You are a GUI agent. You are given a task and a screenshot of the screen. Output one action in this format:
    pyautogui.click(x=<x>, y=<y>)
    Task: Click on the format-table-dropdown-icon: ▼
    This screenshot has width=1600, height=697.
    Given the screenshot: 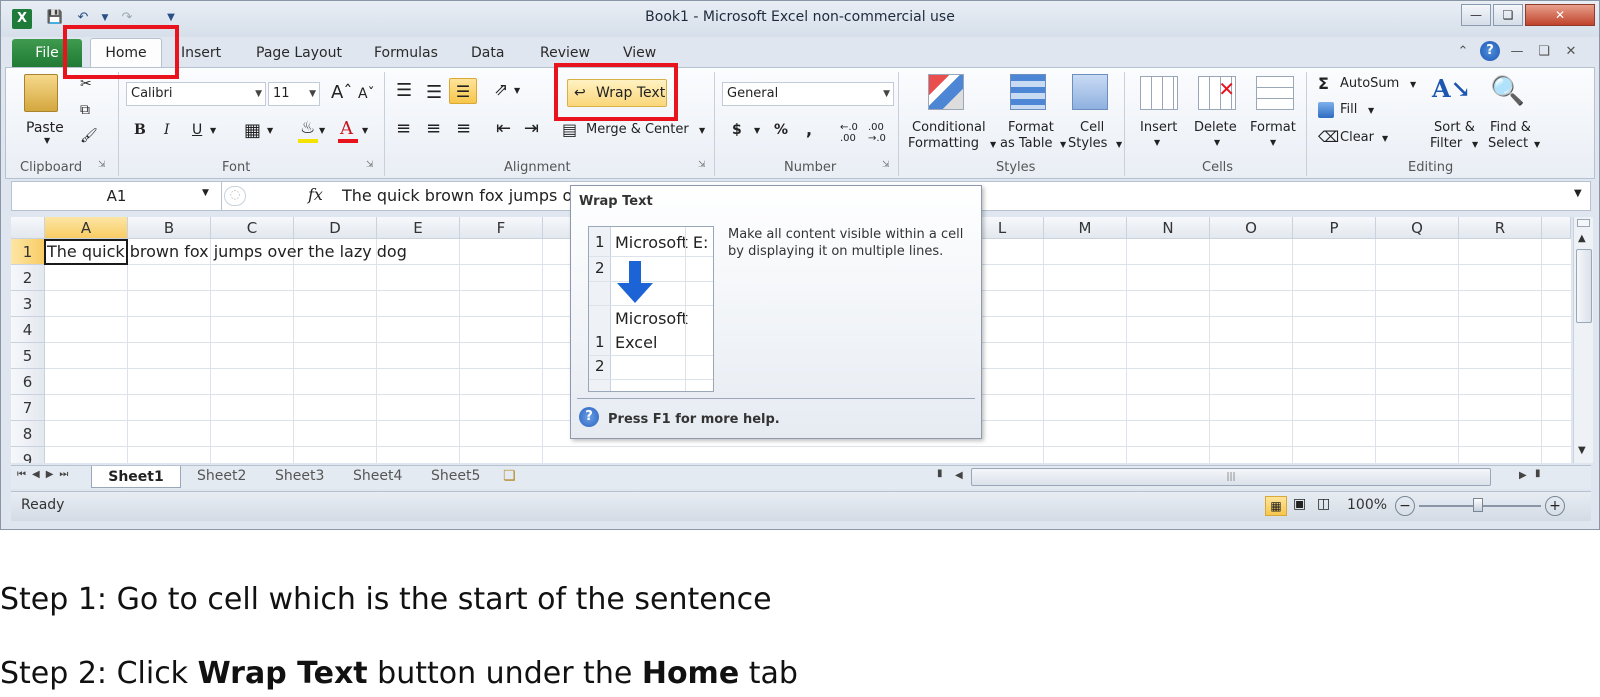 What is the action you would take?
    pyautogui.click(x=1063, y=144)
    